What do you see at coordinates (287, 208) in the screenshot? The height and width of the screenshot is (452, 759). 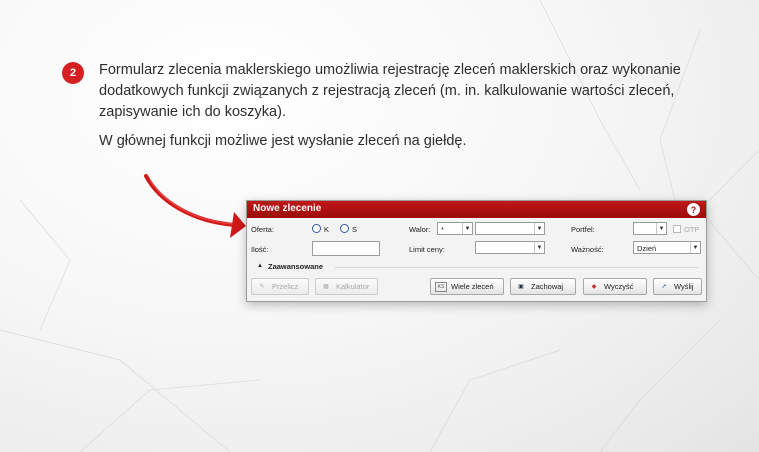 I see `dialog-title: Nowe zlecenie` at bounding box center [287, 208].